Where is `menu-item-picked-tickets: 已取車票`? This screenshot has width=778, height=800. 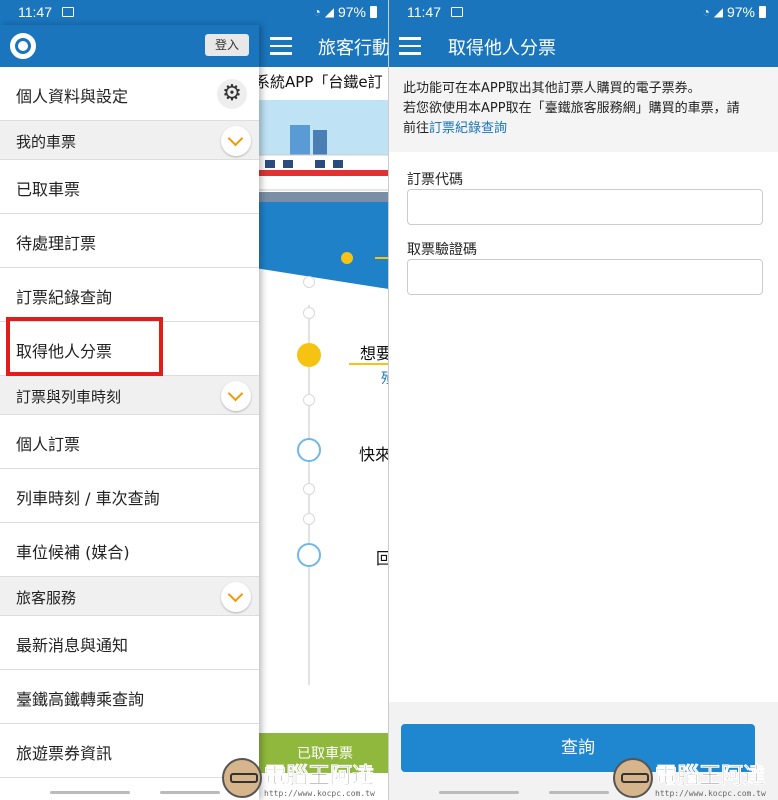 menu-item-picked-tickets: 已取車票 is located at coordinates (129, 187).